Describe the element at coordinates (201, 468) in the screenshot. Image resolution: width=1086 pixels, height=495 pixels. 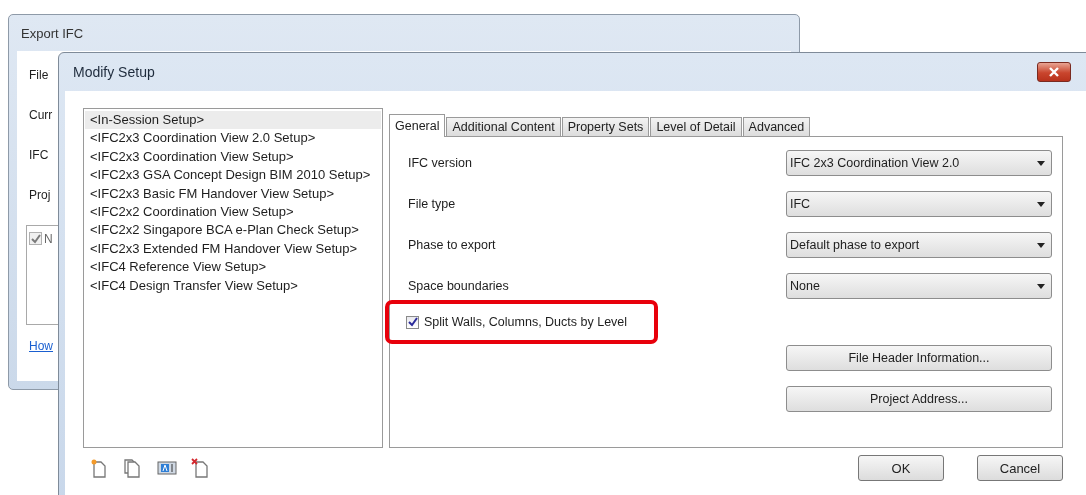
I see `delete-icon` at that location.